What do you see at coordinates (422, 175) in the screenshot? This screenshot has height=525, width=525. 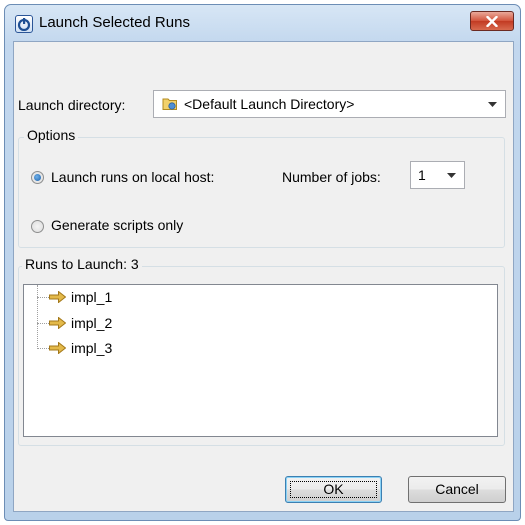 I see `number-of-jobs-value: 1` at bounding box center [422, 175].